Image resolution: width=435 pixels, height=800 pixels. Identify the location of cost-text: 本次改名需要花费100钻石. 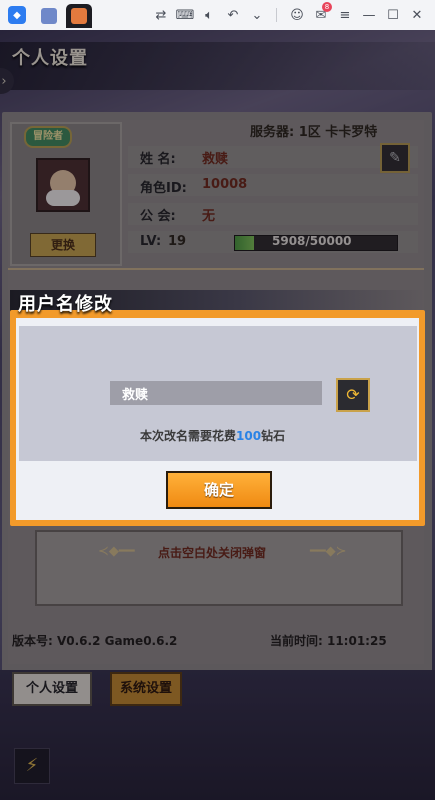
(212, 435).